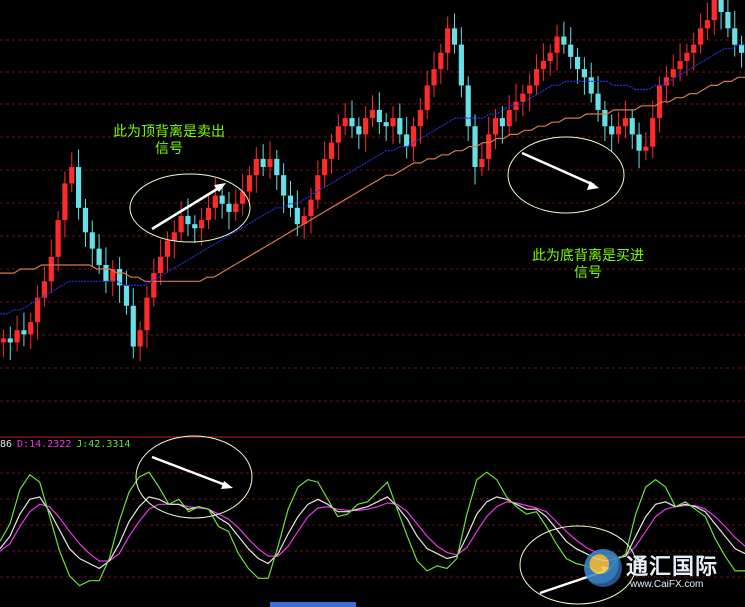  I want to click on bottom-divergence-note: 此为底背离是买进信号, so click(588, 264).